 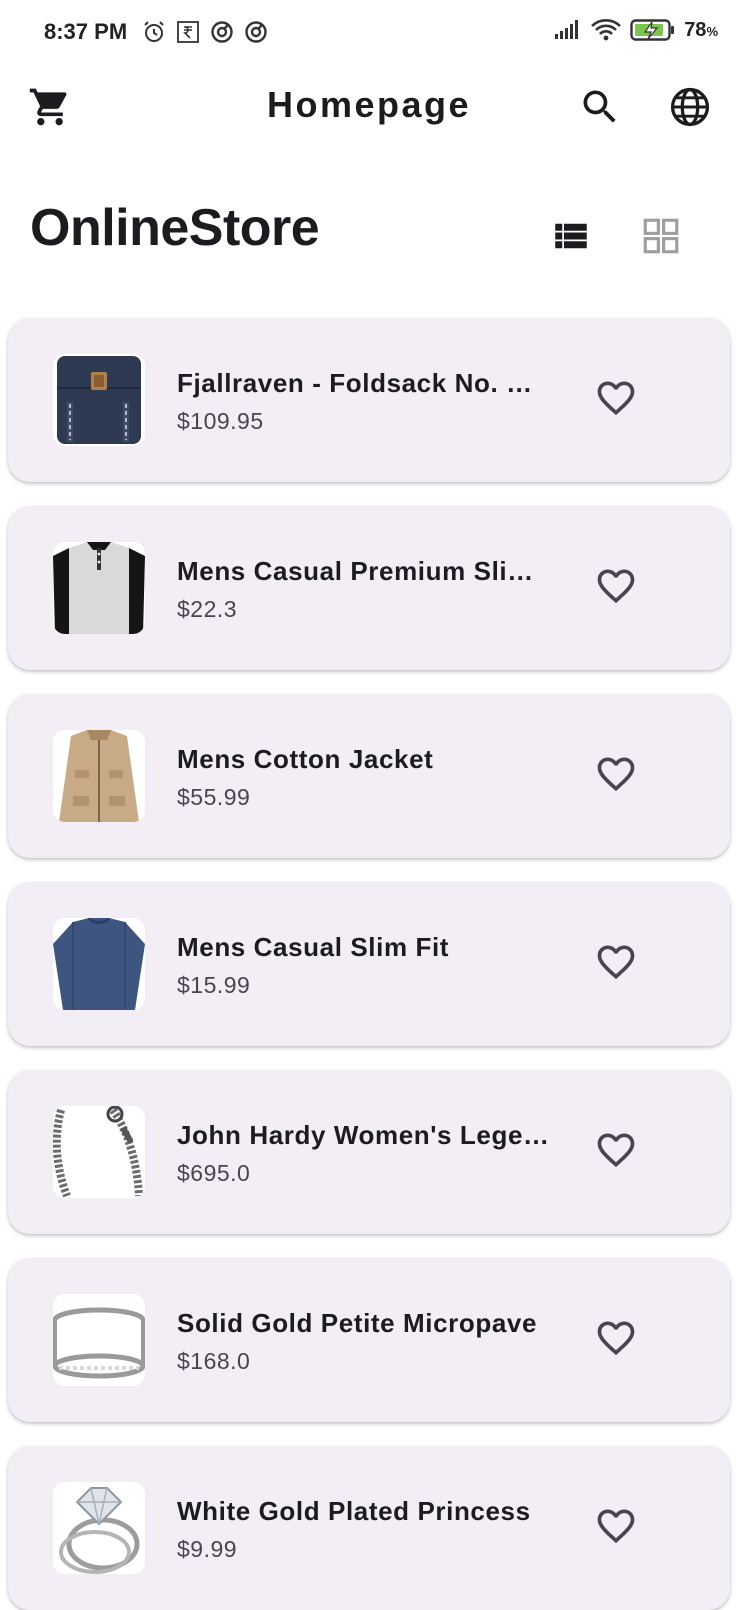 I want to click on product-image-tshirt, so click(x=99, y=588).